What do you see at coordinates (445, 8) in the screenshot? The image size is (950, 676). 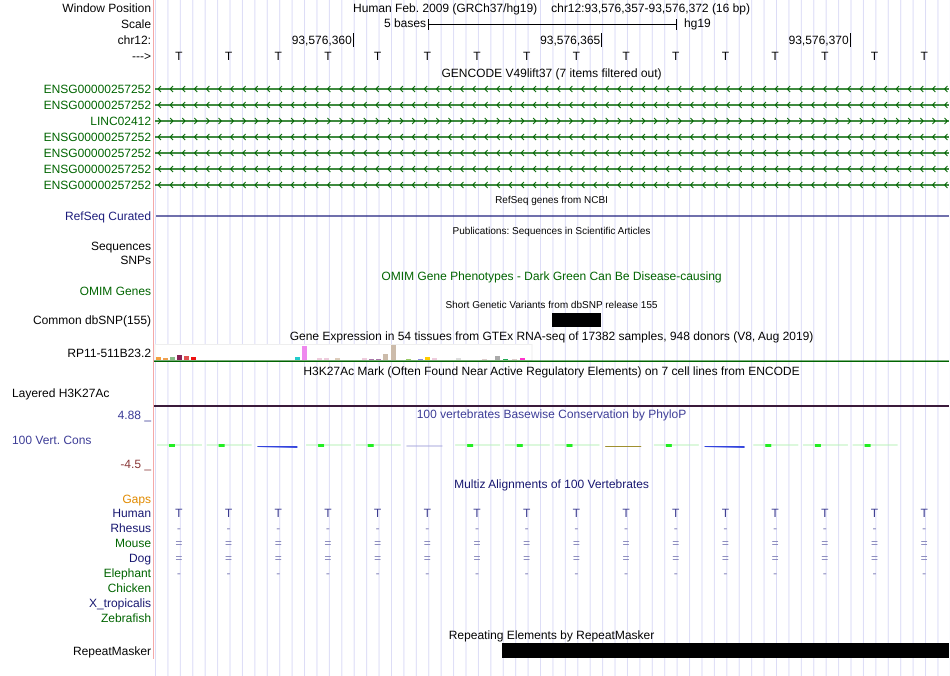 I see `assembly-title: Human Feb. 2009 (GRCh37/hg19)` at bounding box center [445, 8].